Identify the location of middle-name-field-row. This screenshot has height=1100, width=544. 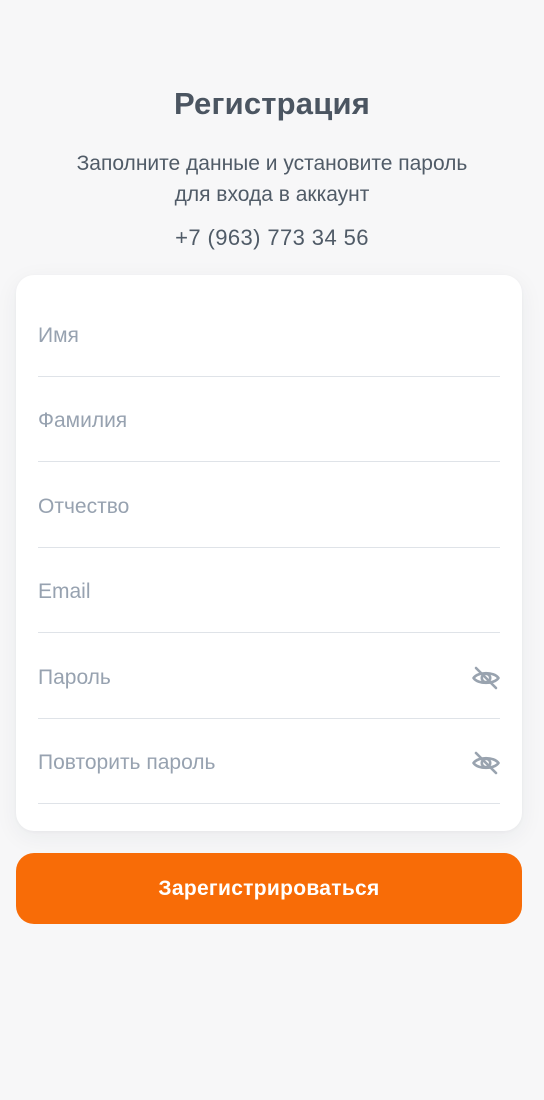
(269, 505).